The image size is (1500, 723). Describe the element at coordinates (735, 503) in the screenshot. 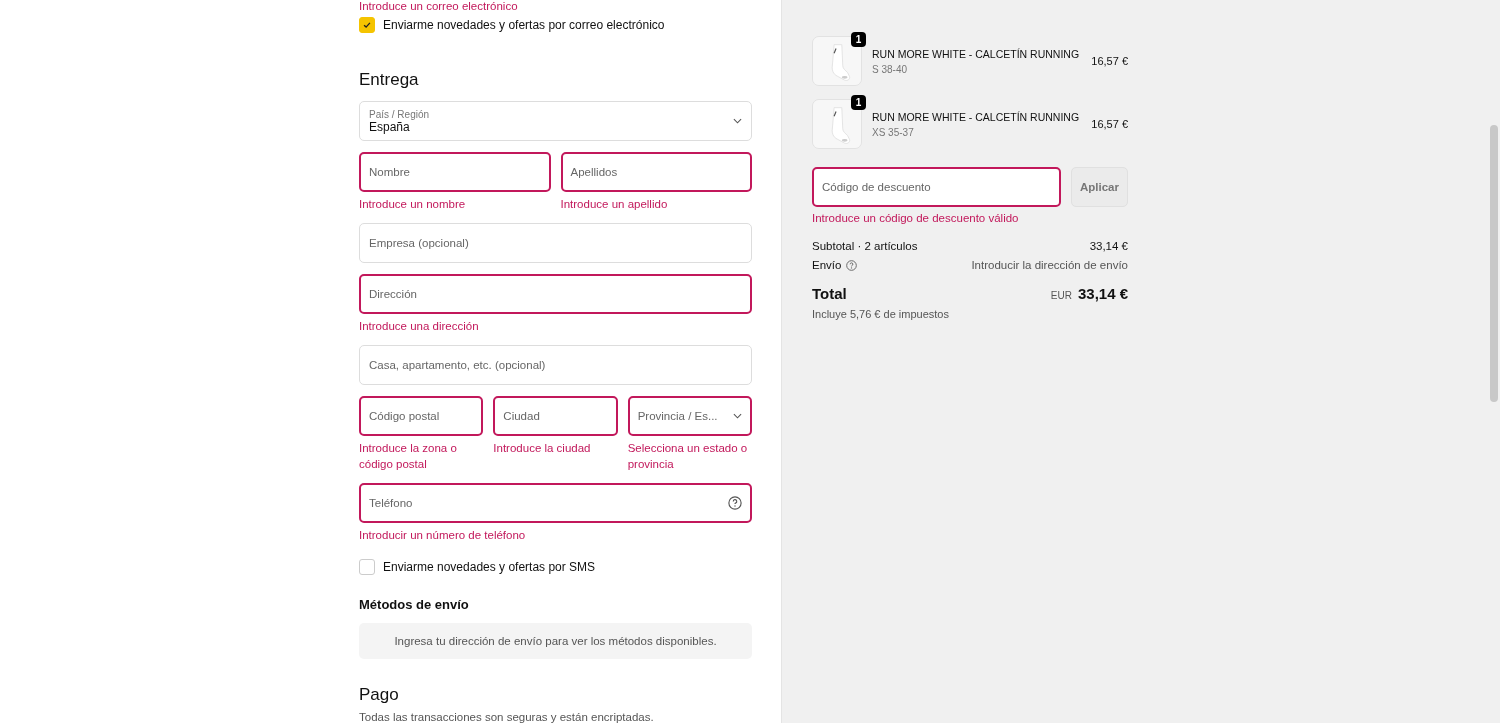

I see `help-icon` at that location.